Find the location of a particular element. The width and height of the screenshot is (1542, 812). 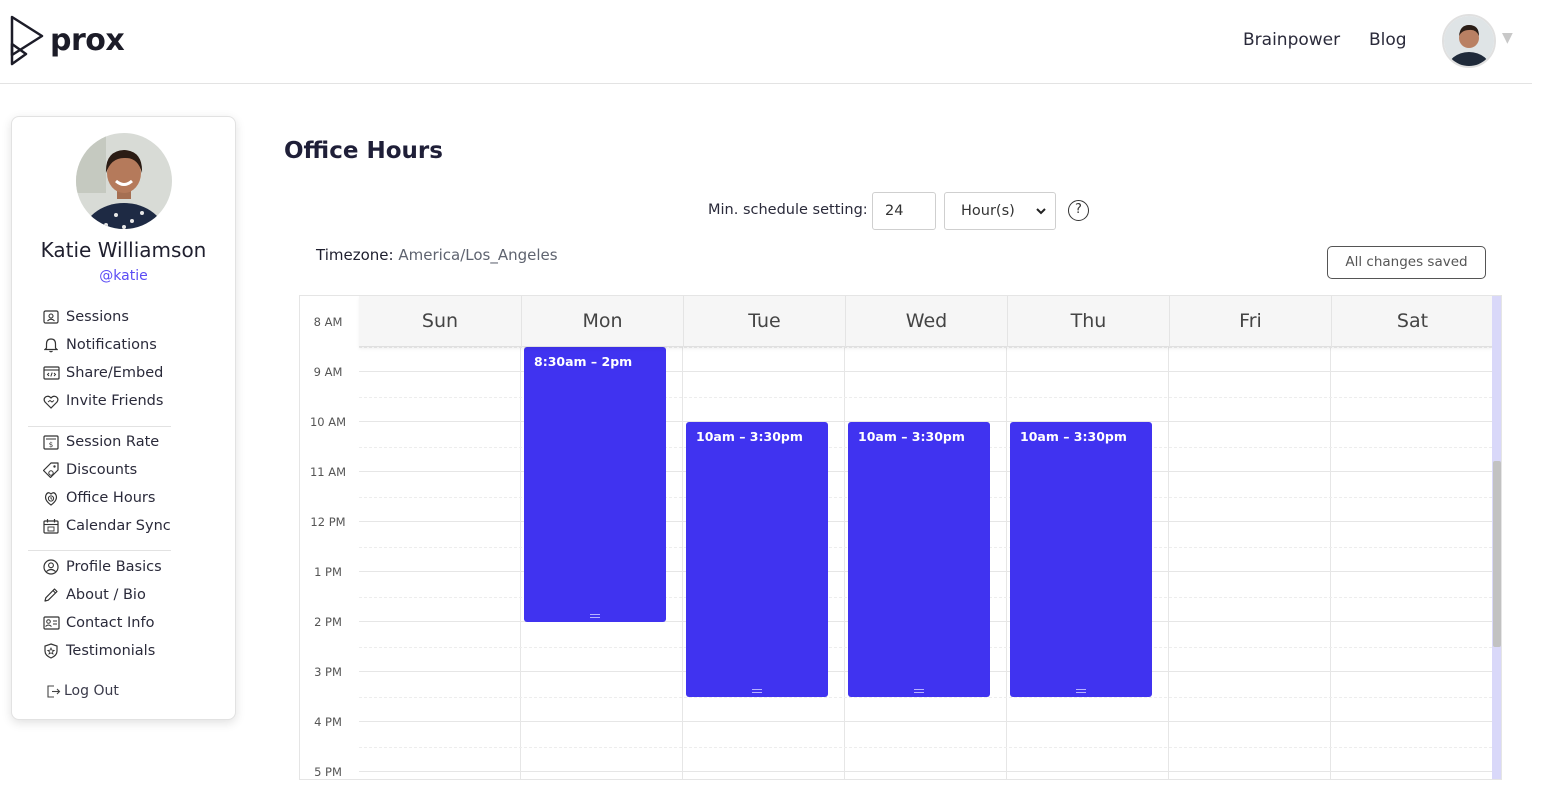

sidebar-item-testimonials: Testimonials is located at coordinates (102, 651).